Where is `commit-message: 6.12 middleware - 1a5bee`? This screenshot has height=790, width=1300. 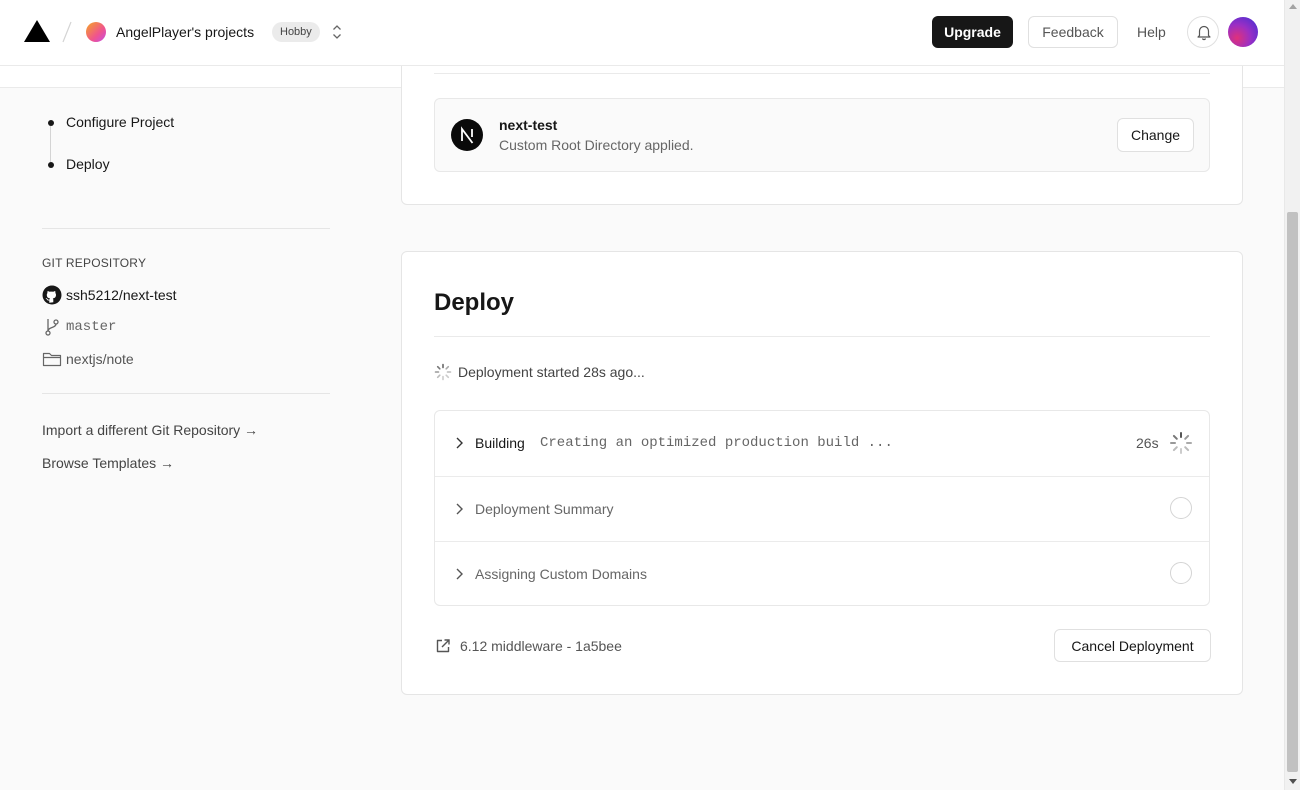
commit-message: 6.12 middleware - 1a5bee is located at coordinates (541, 646).